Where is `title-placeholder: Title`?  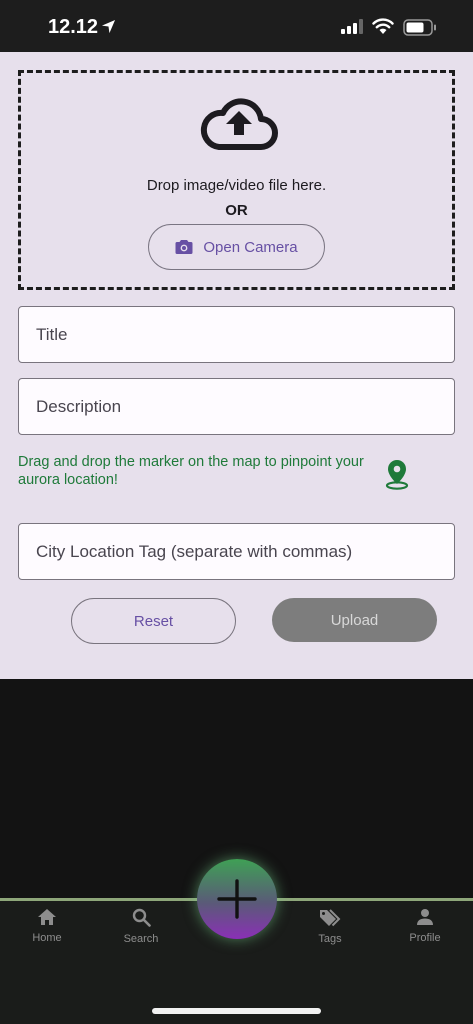 title-placeholder: Title is located at coordinates (52, 334).